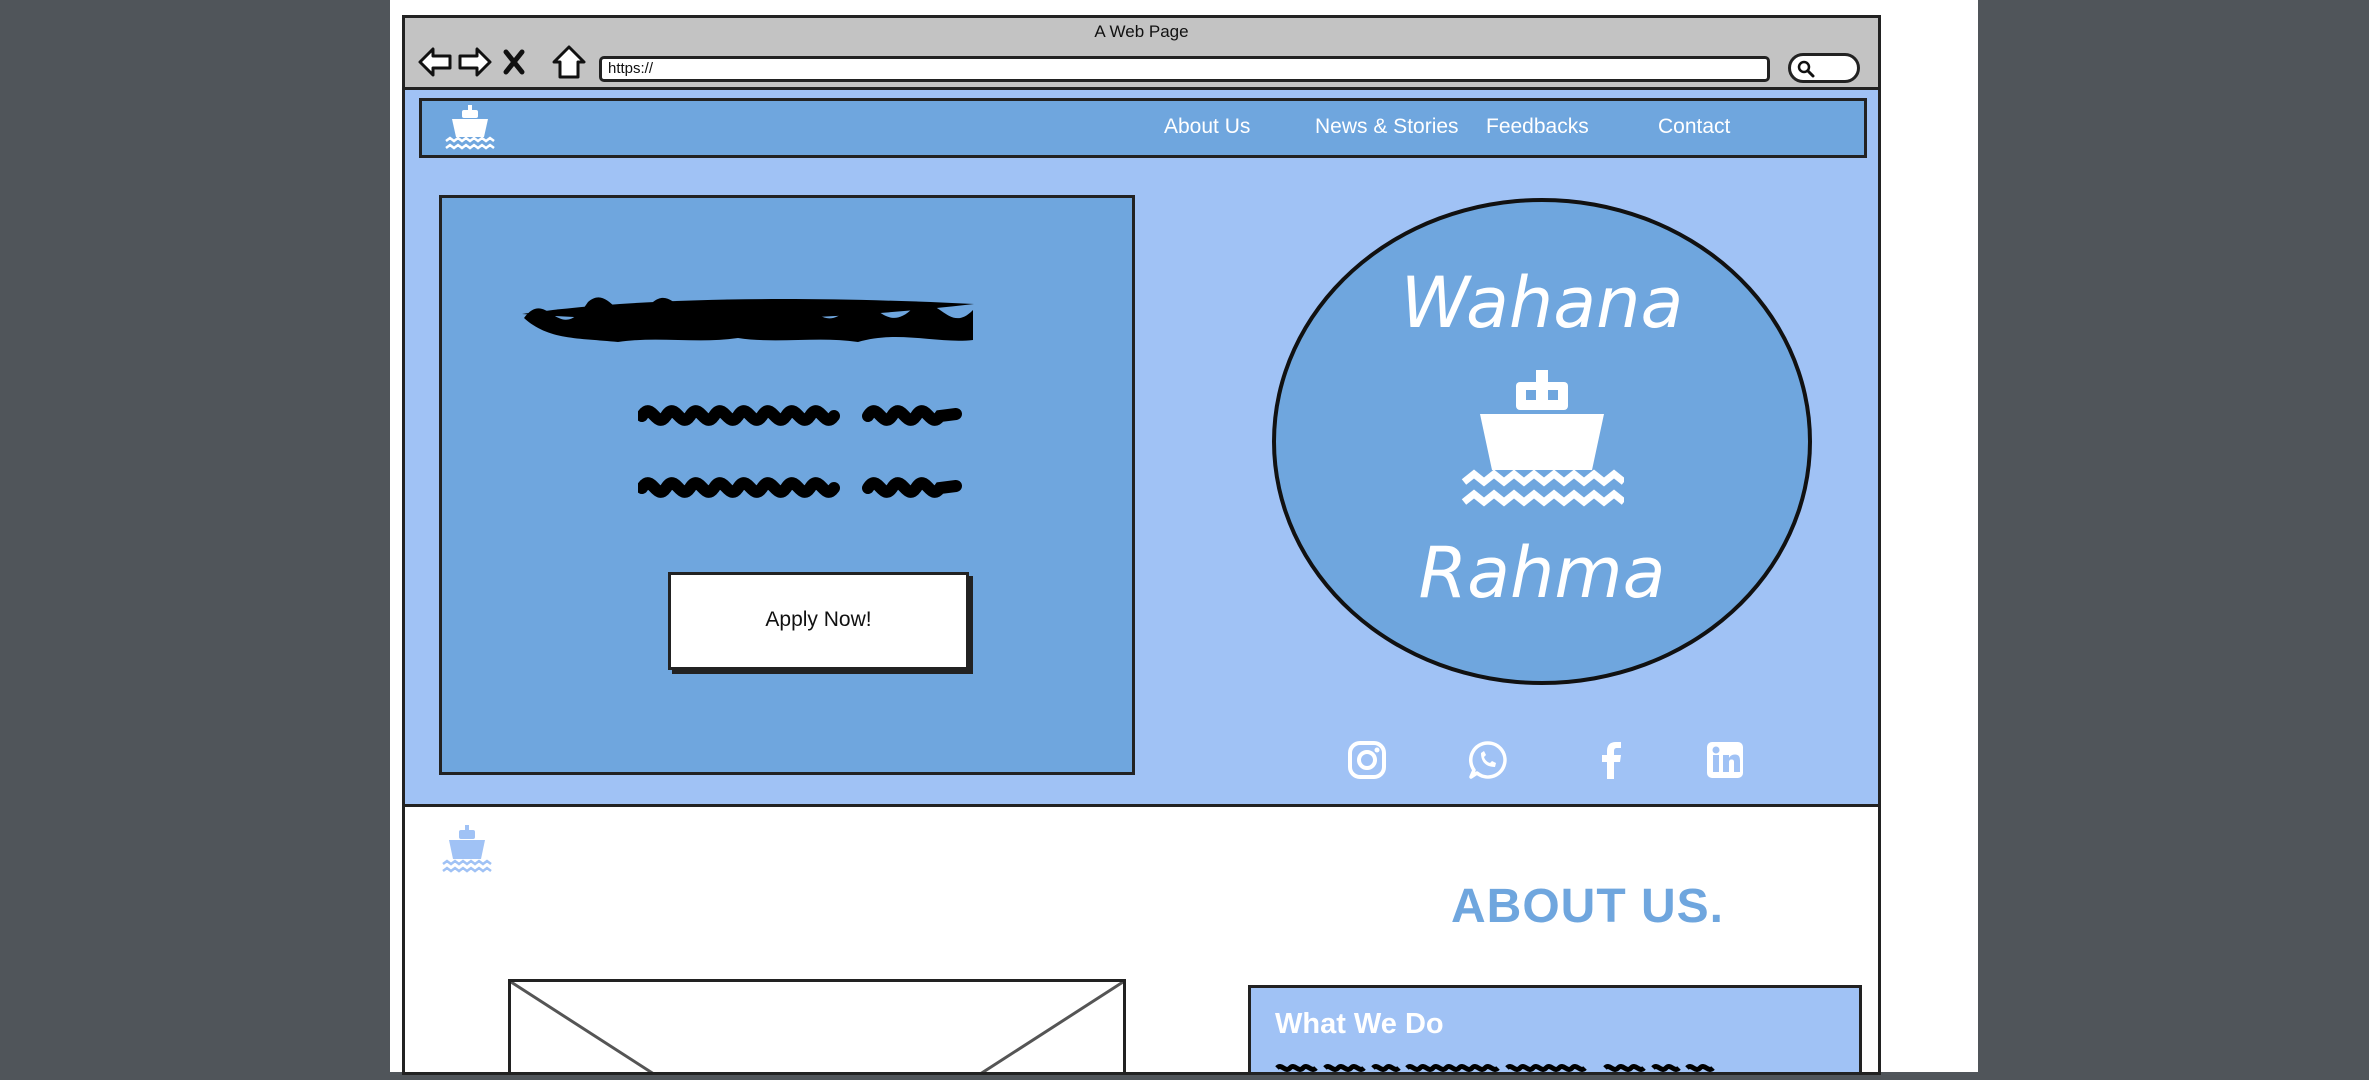 The image size is (2369, 1080). I want to click on linkedin-icon, so click(1725, 760).